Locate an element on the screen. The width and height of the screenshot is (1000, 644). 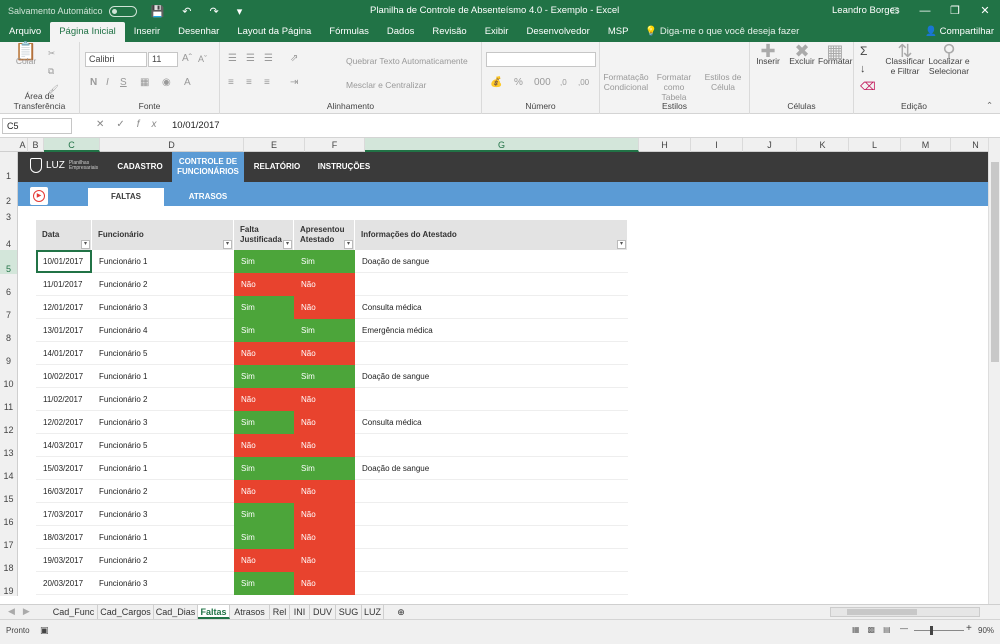
orientation-icon: ⇗ is located at coordinates (294, 59).